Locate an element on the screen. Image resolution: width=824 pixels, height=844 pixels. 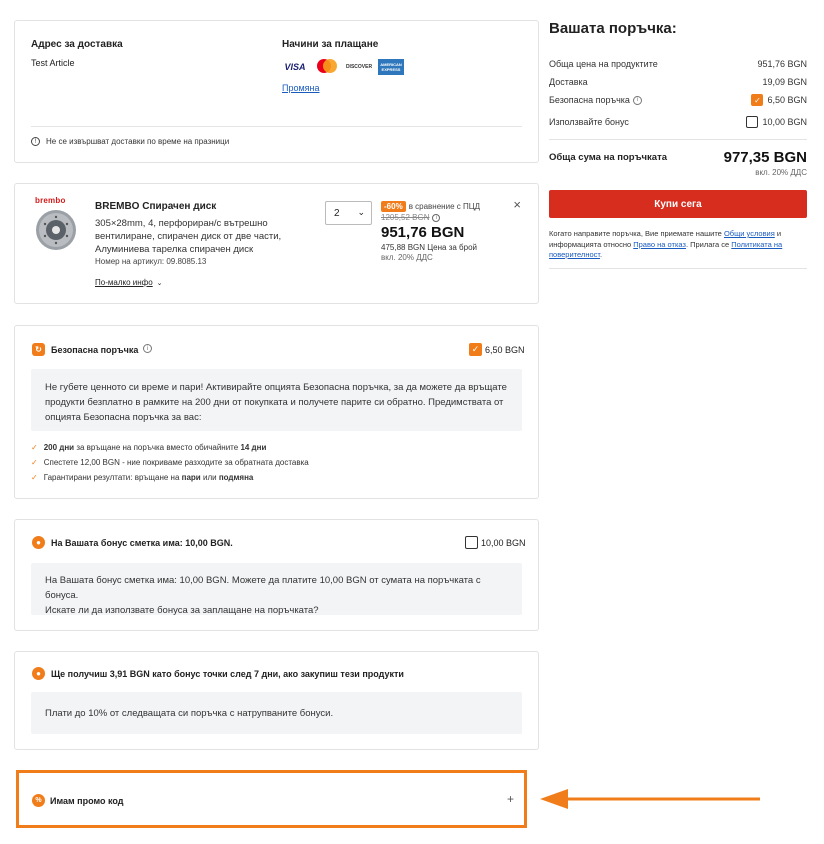
info-icon: ! is located at coordinates (35, 141).